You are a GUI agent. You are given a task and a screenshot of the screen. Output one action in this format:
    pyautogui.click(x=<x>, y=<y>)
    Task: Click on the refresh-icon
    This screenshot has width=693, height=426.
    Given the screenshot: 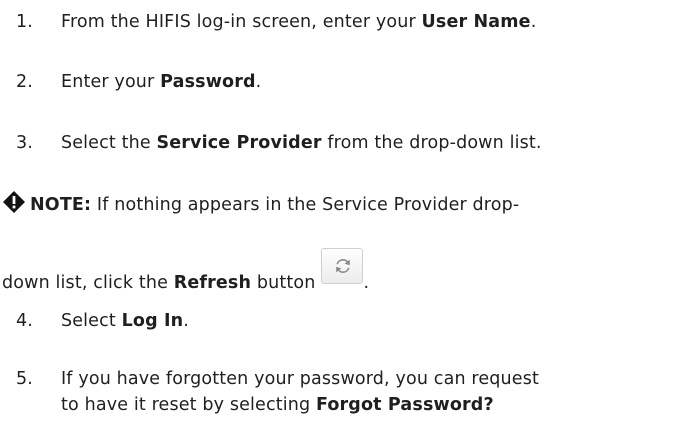 What is the action you would take?
    pyautogui.click(x=343, y=266)
    